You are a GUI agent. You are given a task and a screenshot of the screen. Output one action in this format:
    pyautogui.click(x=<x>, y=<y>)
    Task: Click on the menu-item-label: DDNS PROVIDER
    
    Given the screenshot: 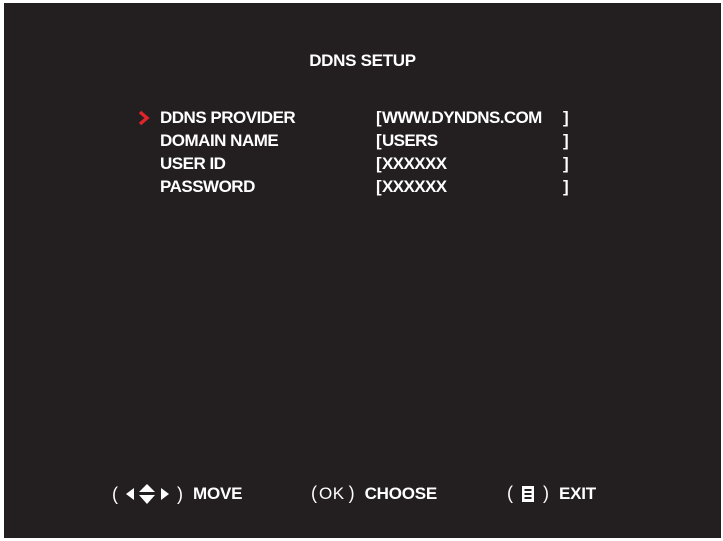 What is the action you would take?
    pyautogui.click(x=228, y=117)
    